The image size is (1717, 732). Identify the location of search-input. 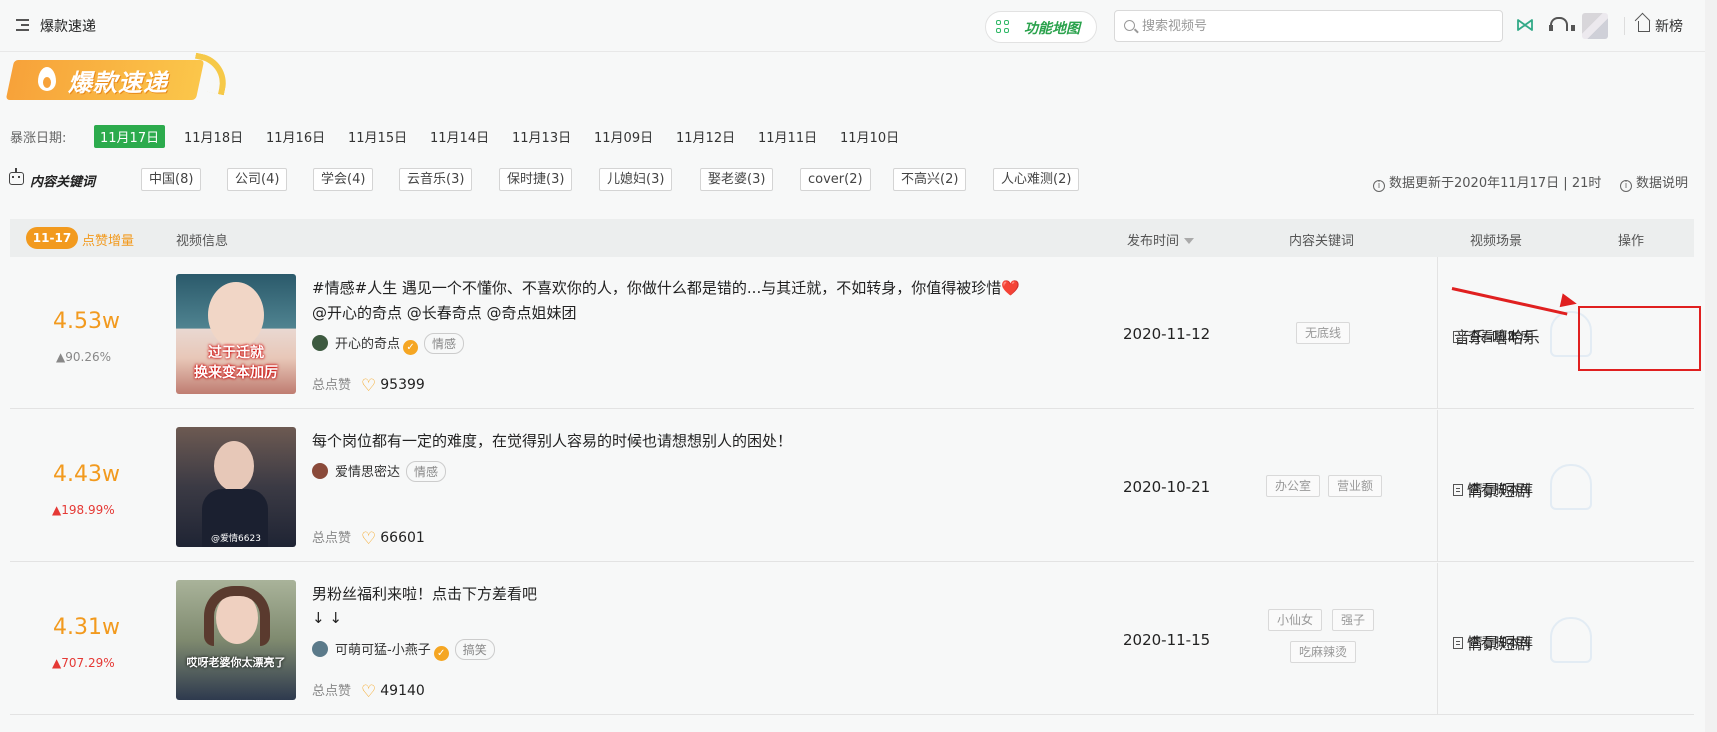
(1317, 26).